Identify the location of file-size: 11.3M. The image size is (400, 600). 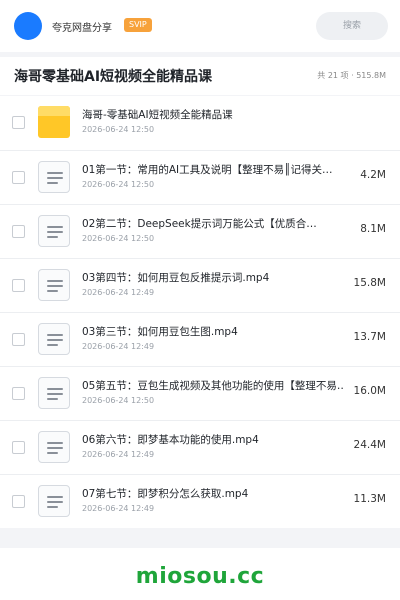
(369, 499).